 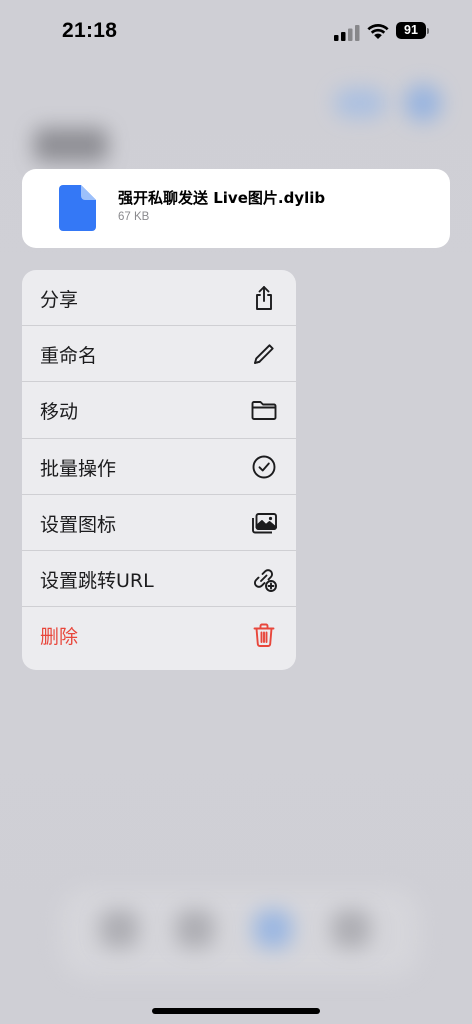 What do you see at coordinates (134, 217) in the screenshot?
I see `file-size: 67 KB` at bounding box center [134, 217].